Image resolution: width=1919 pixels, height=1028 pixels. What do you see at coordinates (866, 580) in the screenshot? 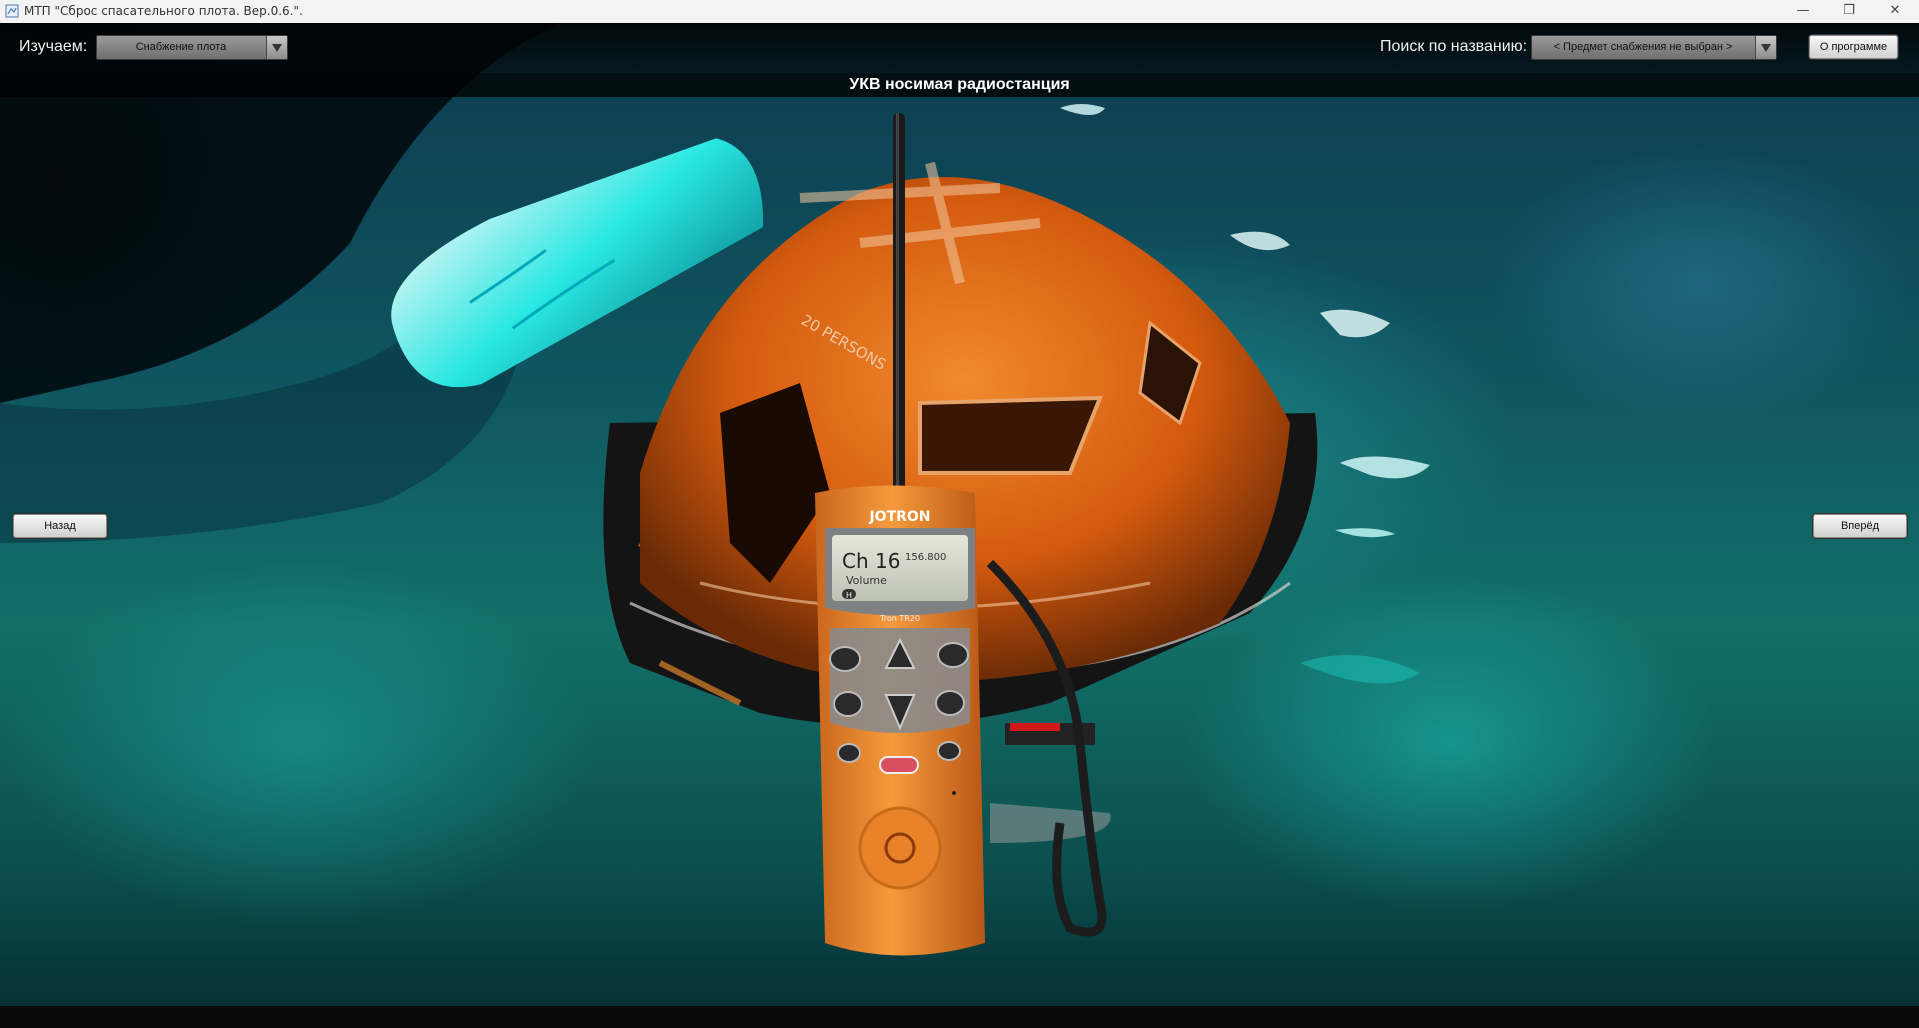
I see `radio-menu: Volume` at bounding box center [866, 580].